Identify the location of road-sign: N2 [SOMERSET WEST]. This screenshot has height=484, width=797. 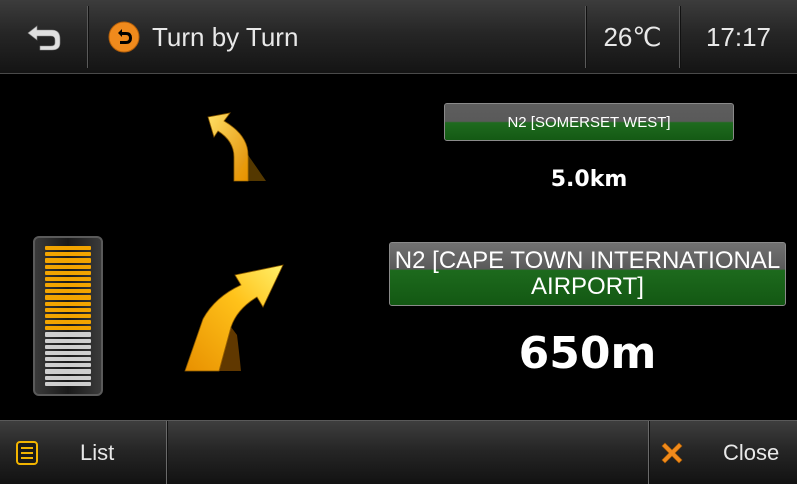
(589, 122).